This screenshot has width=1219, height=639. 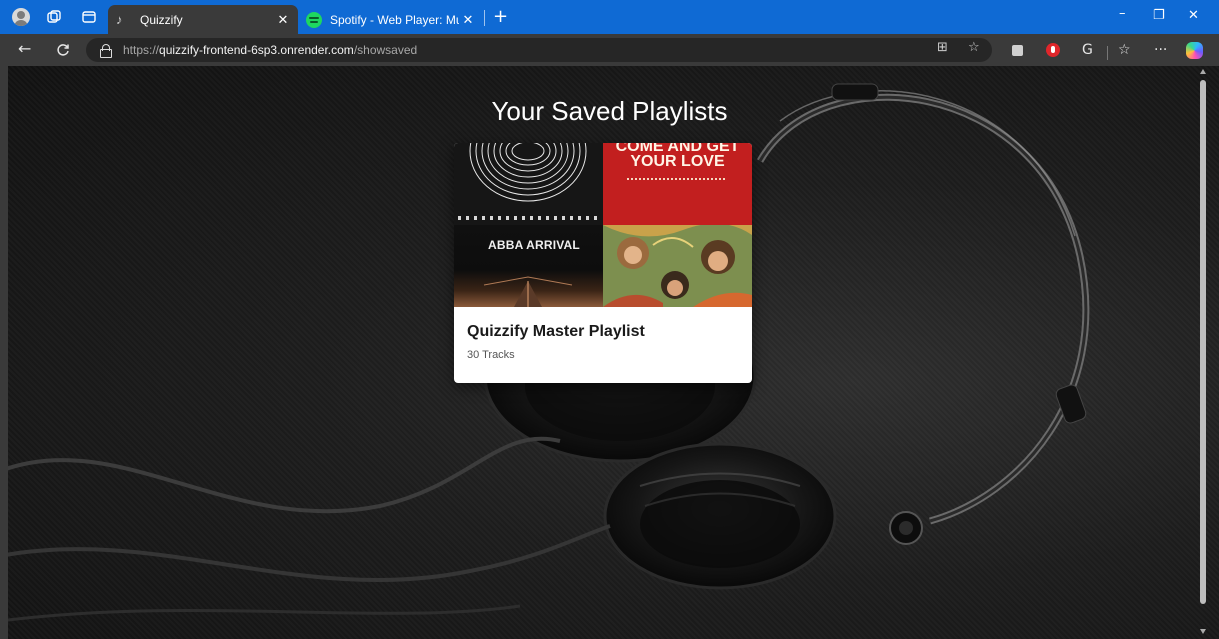 I want to click on album-cover-come-and-get-your-love: COME AND GET YOUR LOVE, so click(x=677, y=184).